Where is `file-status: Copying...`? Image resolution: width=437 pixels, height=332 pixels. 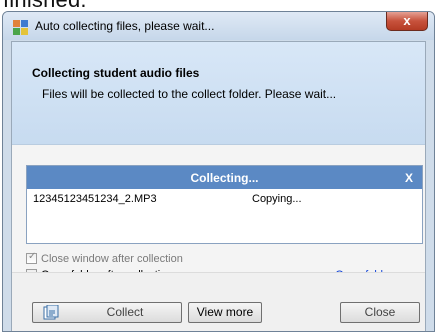
file-status: Copying... is located at coordinates (277, 199).